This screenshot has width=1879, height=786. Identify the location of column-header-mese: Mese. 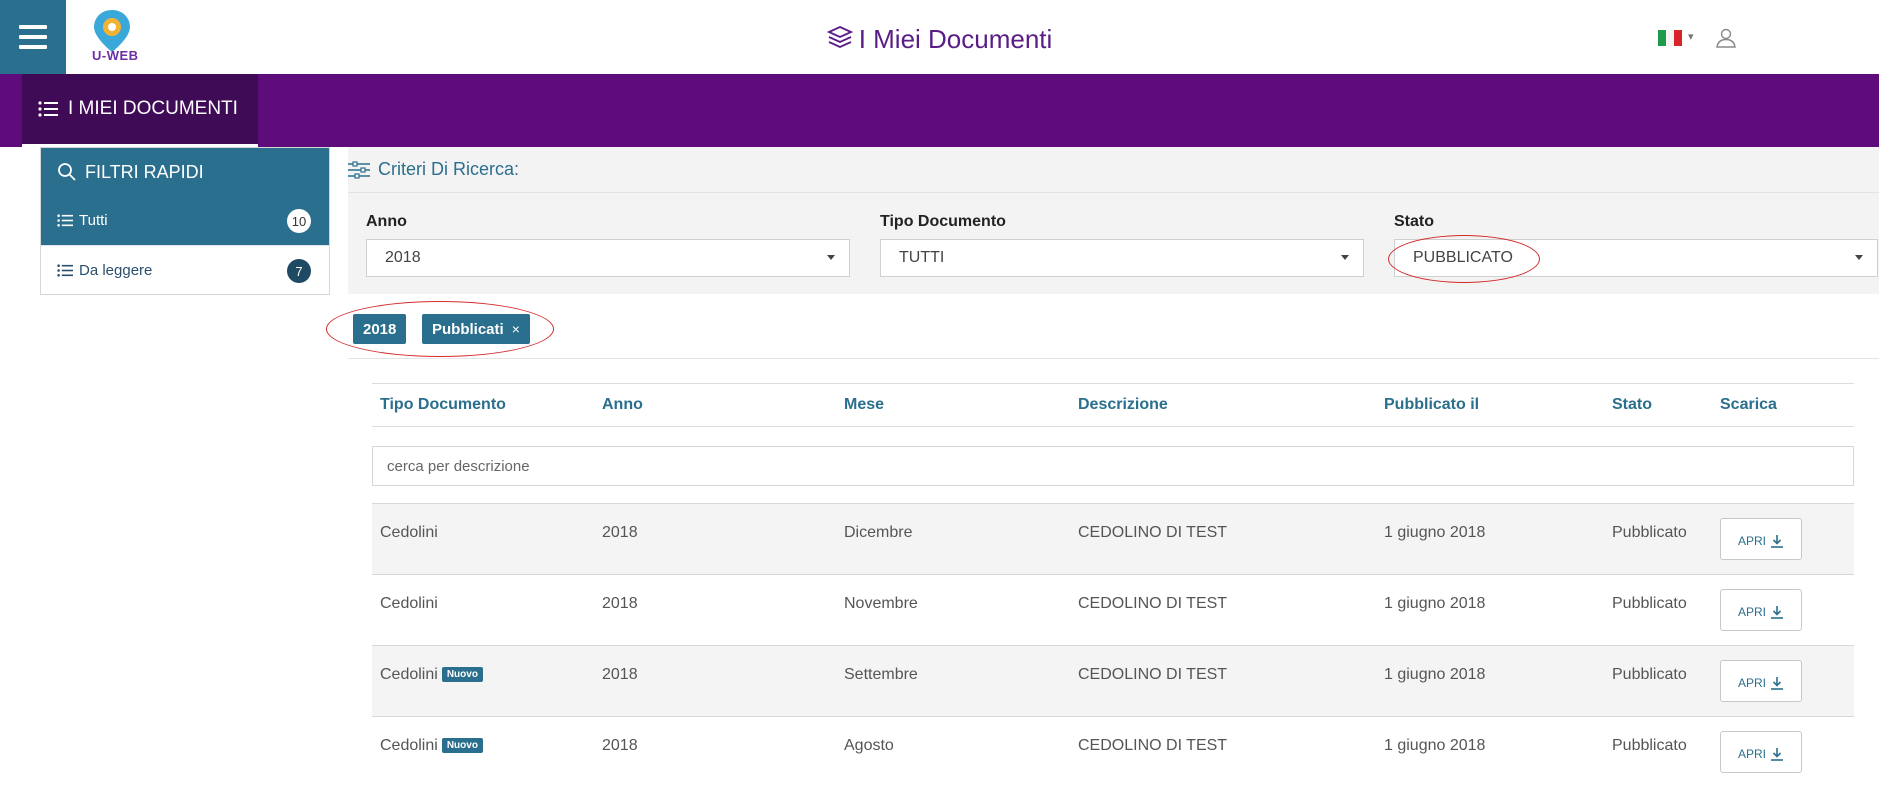
(864, 405).